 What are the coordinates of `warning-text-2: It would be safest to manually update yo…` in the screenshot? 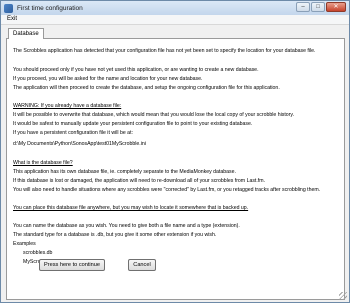 It's located at (133, 124).